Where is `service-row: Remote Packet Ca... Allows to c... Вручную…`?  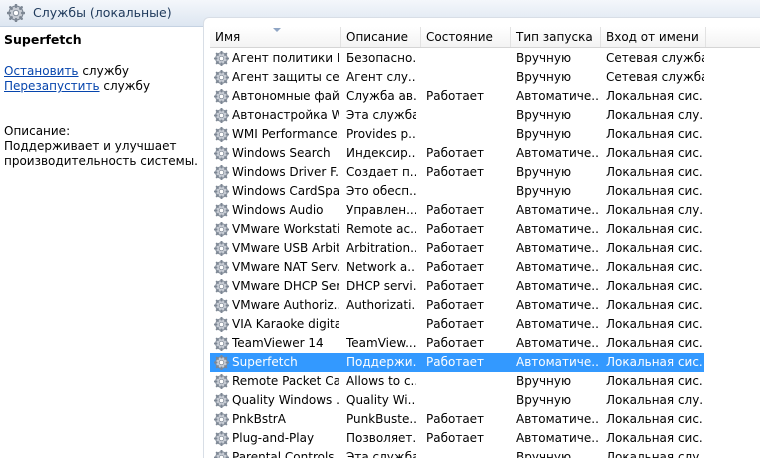 service-row: Remote Packet Ca... Allows to c... Вручную… is located at coordinates (457, 381).